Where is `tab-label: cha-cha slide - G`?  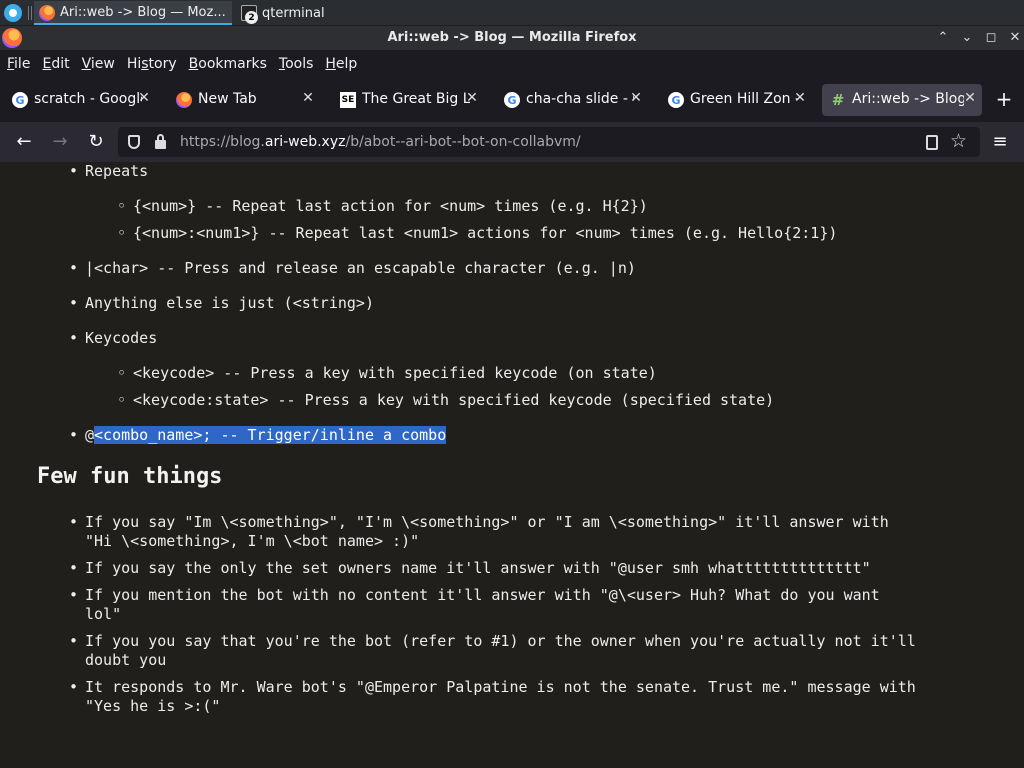 tab-label: cha-cha slide - G is located at coordinates (580, 99).